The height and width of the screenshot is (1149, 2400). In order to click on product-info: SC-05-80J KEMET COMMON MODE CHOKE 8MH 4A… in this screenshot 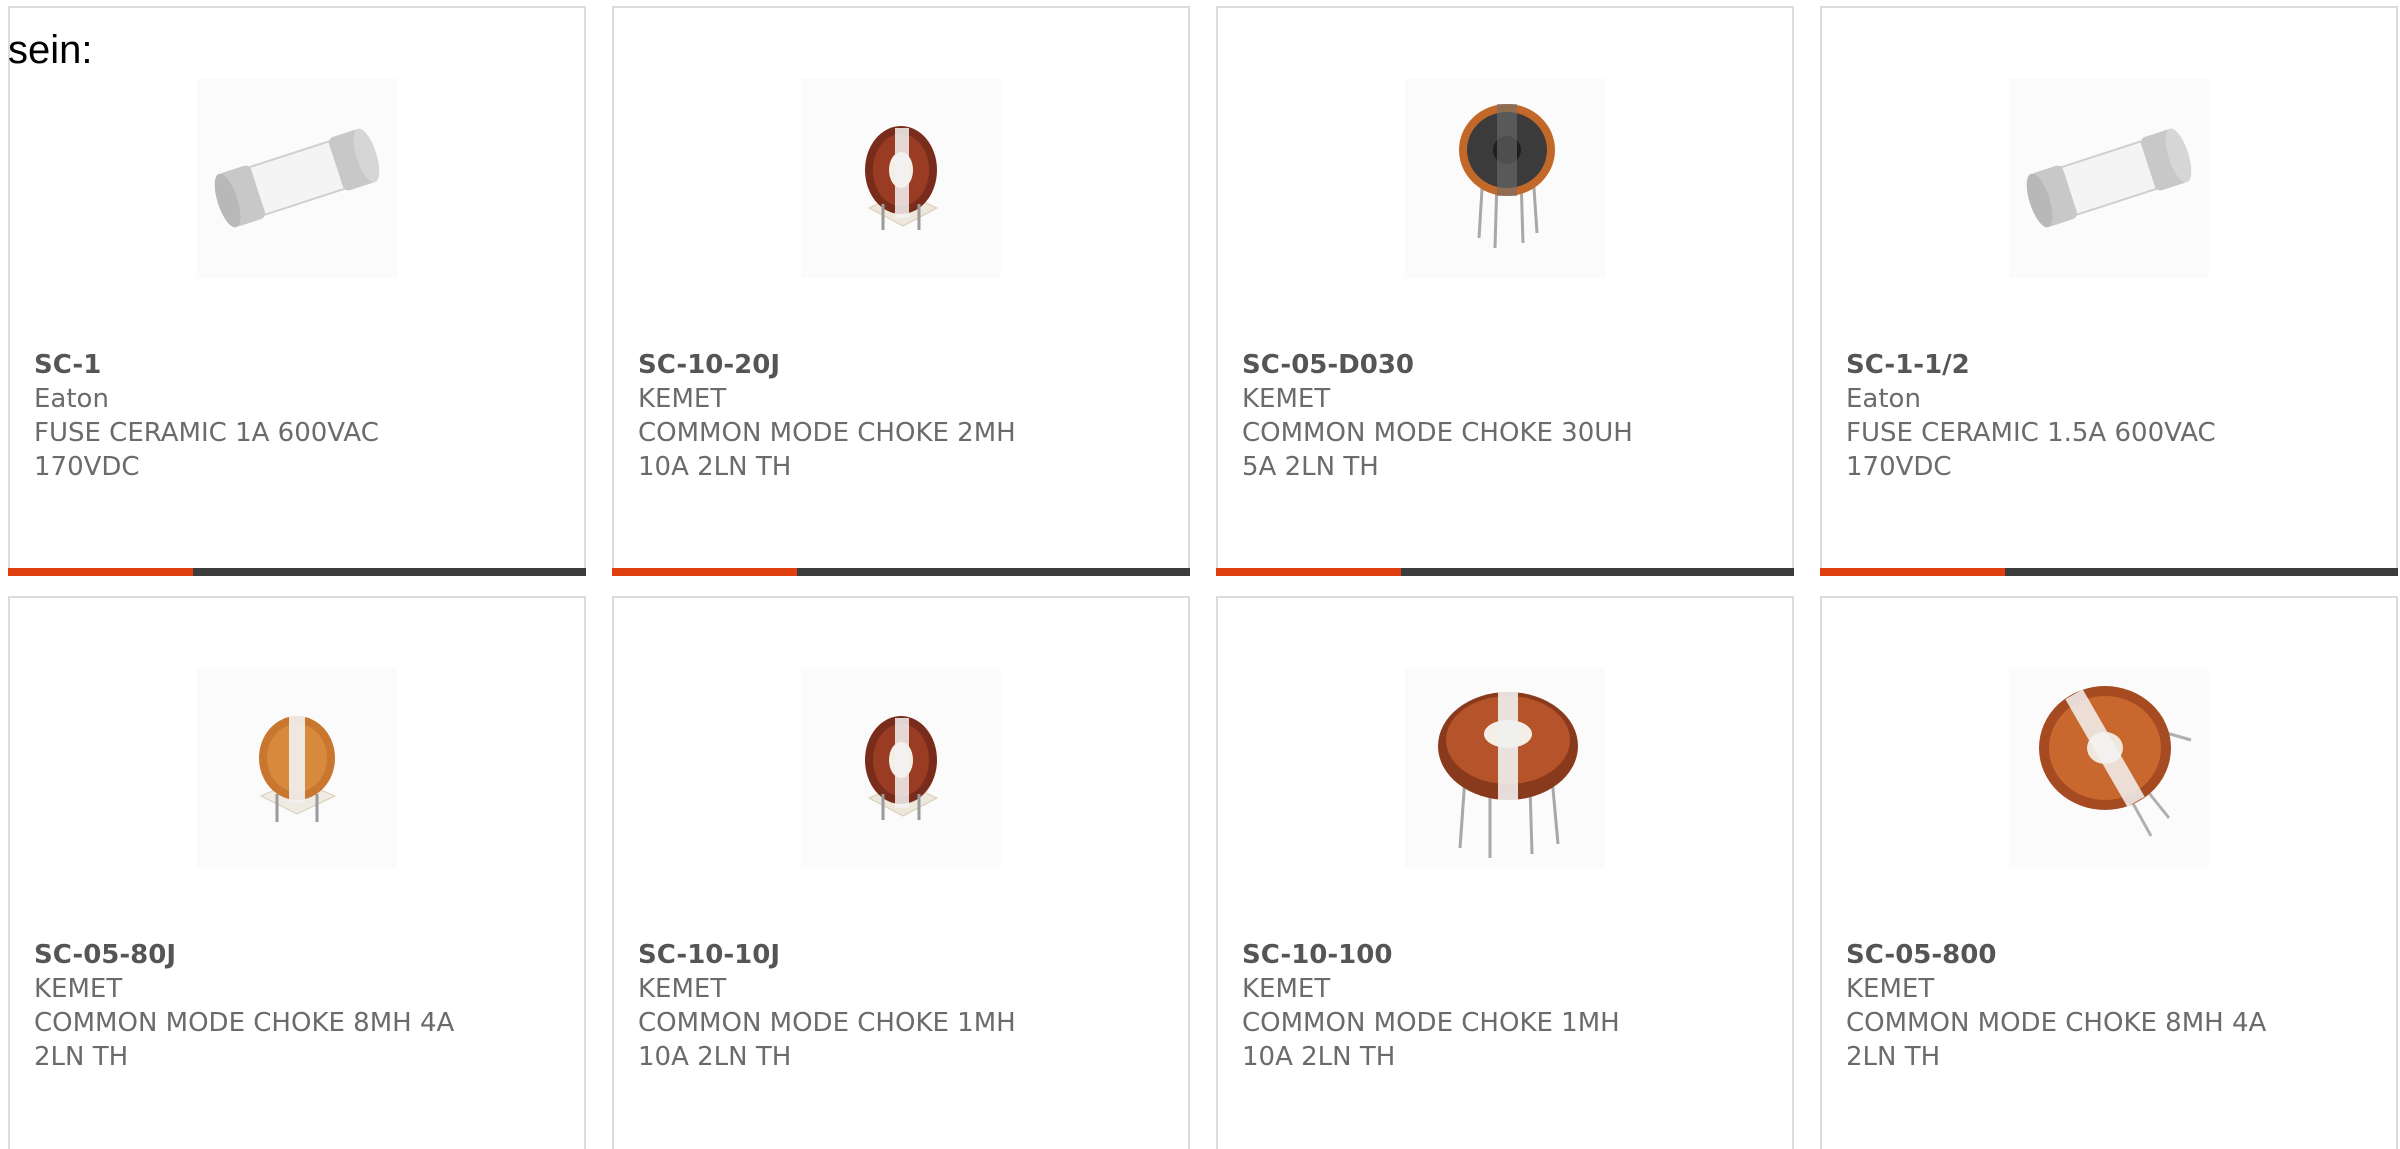, I will do `click(297, 1006)`.